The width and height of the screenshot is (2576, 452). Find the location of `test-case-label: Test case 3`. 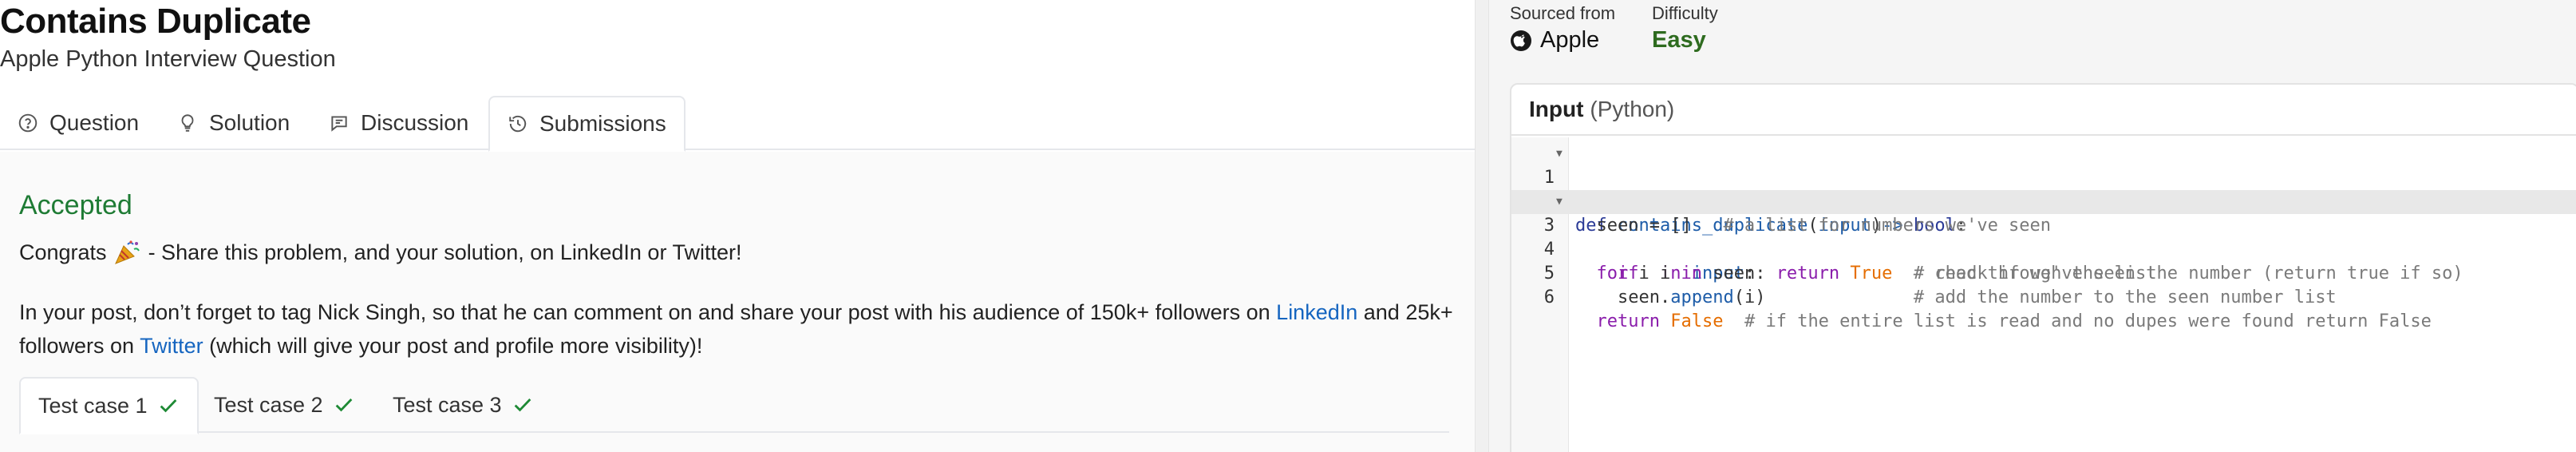

test-case-label: Test case 3 is located at coordinates (447, 404).